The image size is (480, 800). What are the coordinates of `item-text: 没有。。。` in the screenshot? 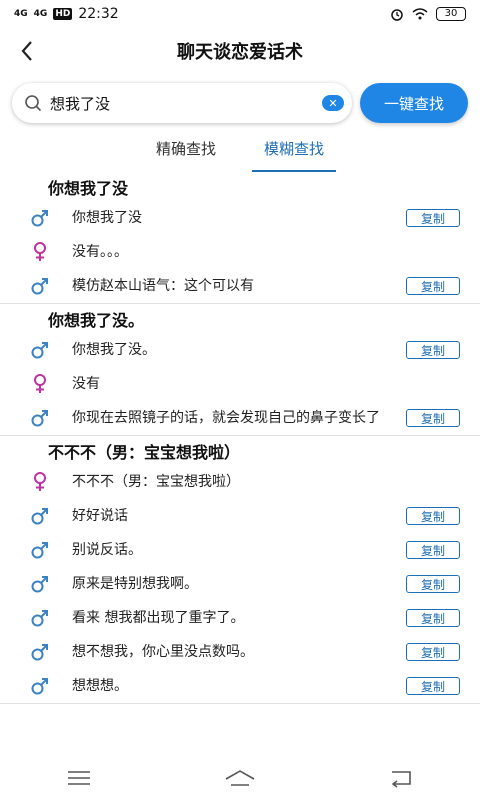 It's located at (100, 252).